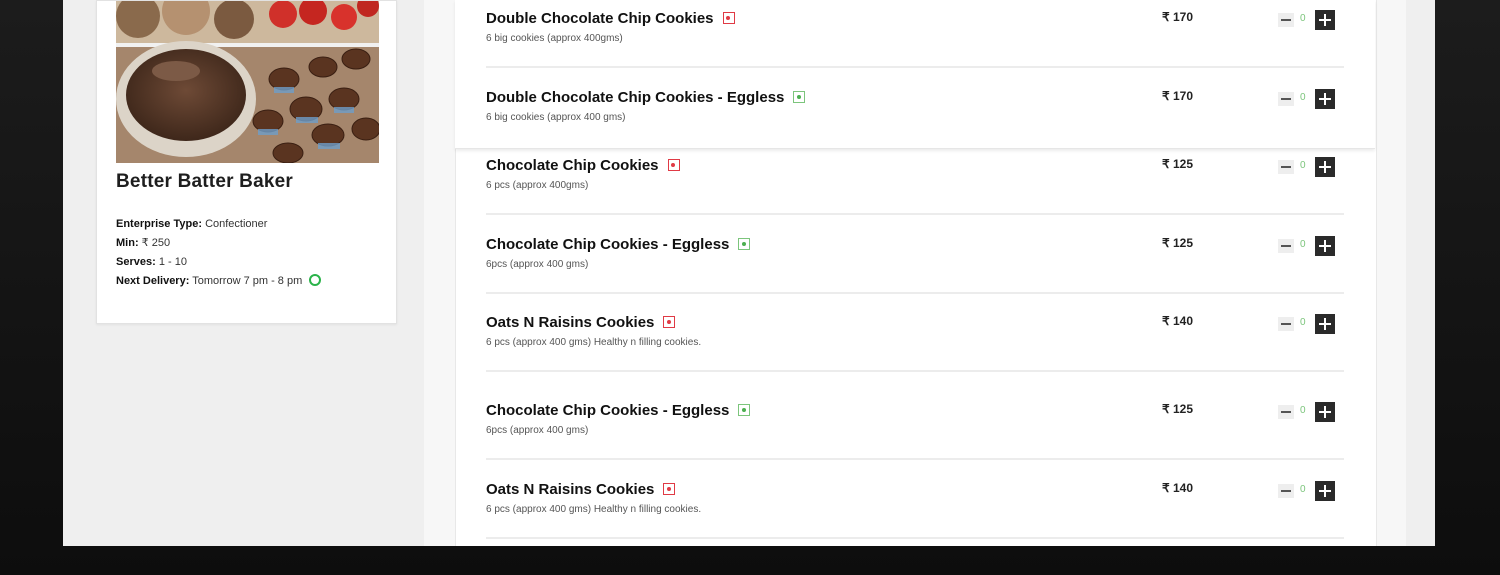 Image resolution: width=1500 pixels, height=575 pixels. I want to click on enterprise-type-row: Enterprise Type: Confectioner, so click(218, 224).